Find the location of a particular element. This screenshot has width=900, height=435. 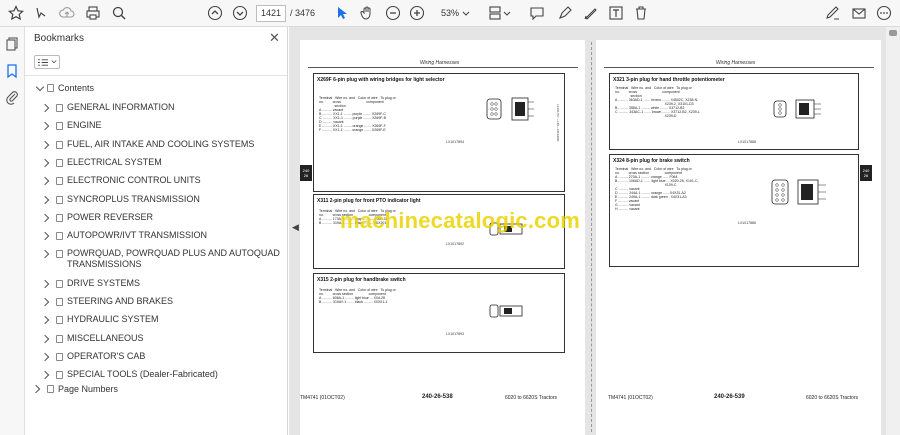

bookmark-item: HYDRAULIC SYSTEM is located at coordinates (113, 319).